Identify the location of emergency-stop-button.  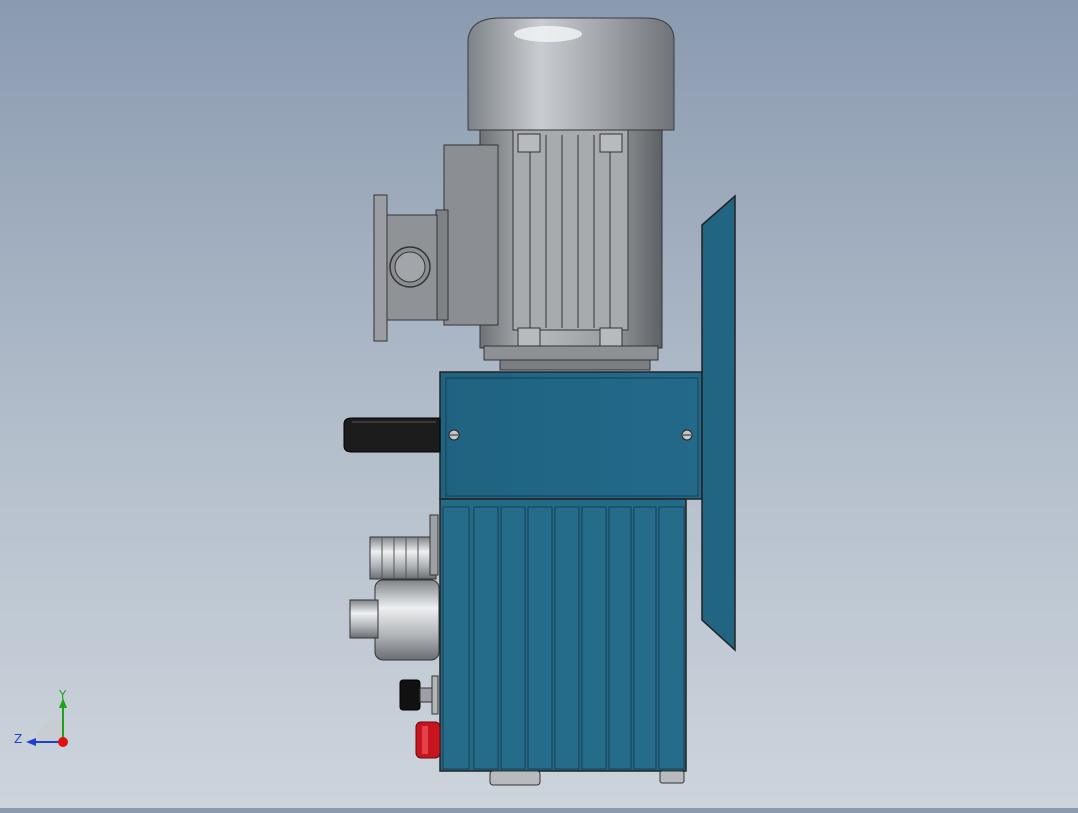
(428, 740).